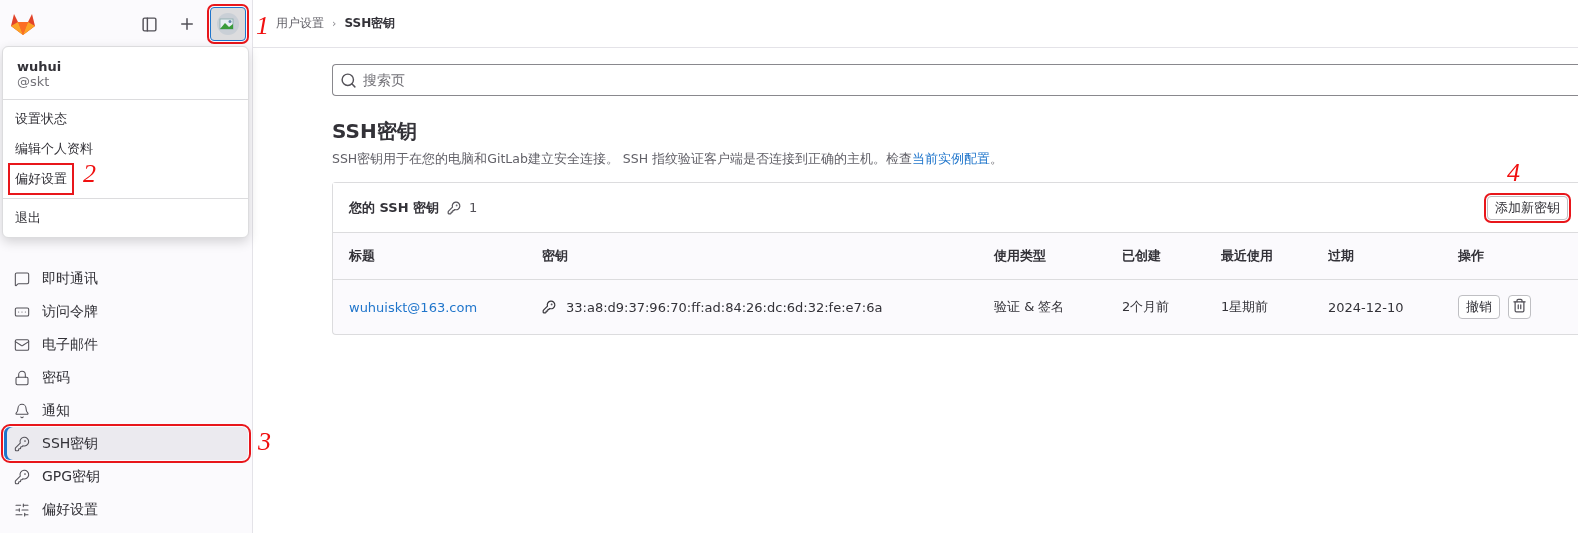  I want to click on annotation-number: 3, so click(264, 442).